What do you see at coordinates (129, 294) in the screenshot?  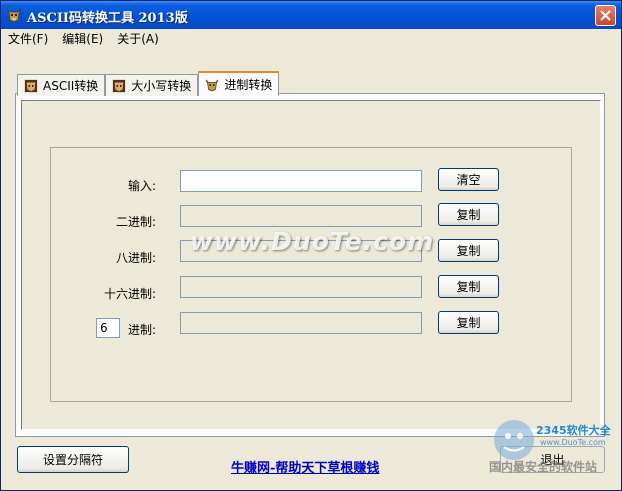 I see `hex-label: 十六进制:` at bounding box center [129, 294].